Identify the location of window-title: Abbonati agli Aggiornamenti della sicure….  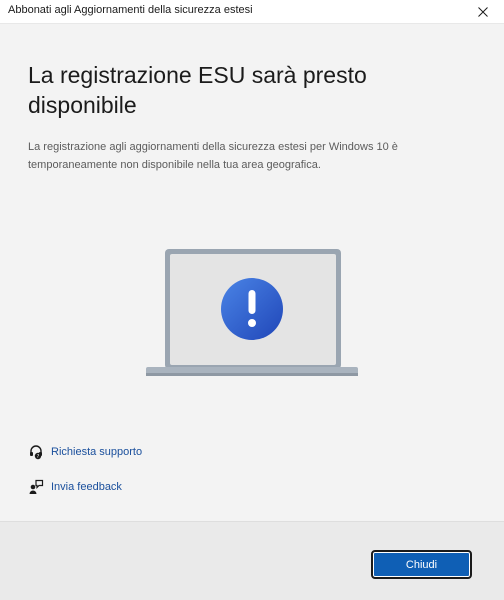
(130, 10).